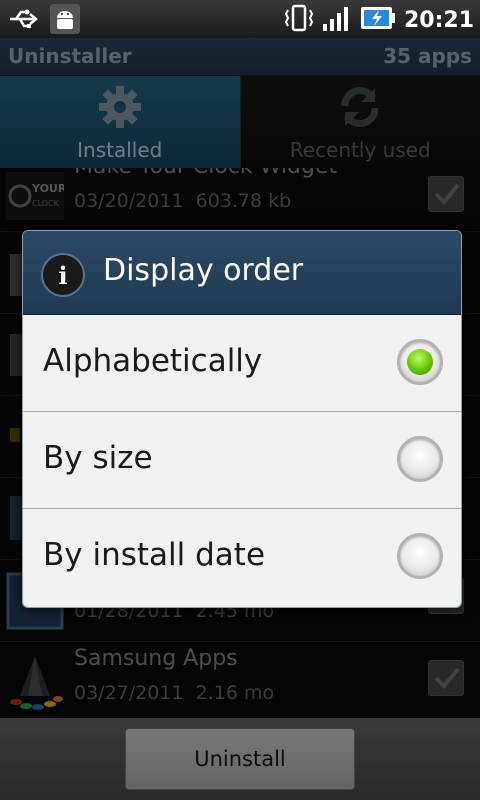 The height and width of the screenshot is (800, 480). What do you see at coordinates (63, 275) in the screenshot?
I see `info-icon: i` at bounding box center [63, 275].